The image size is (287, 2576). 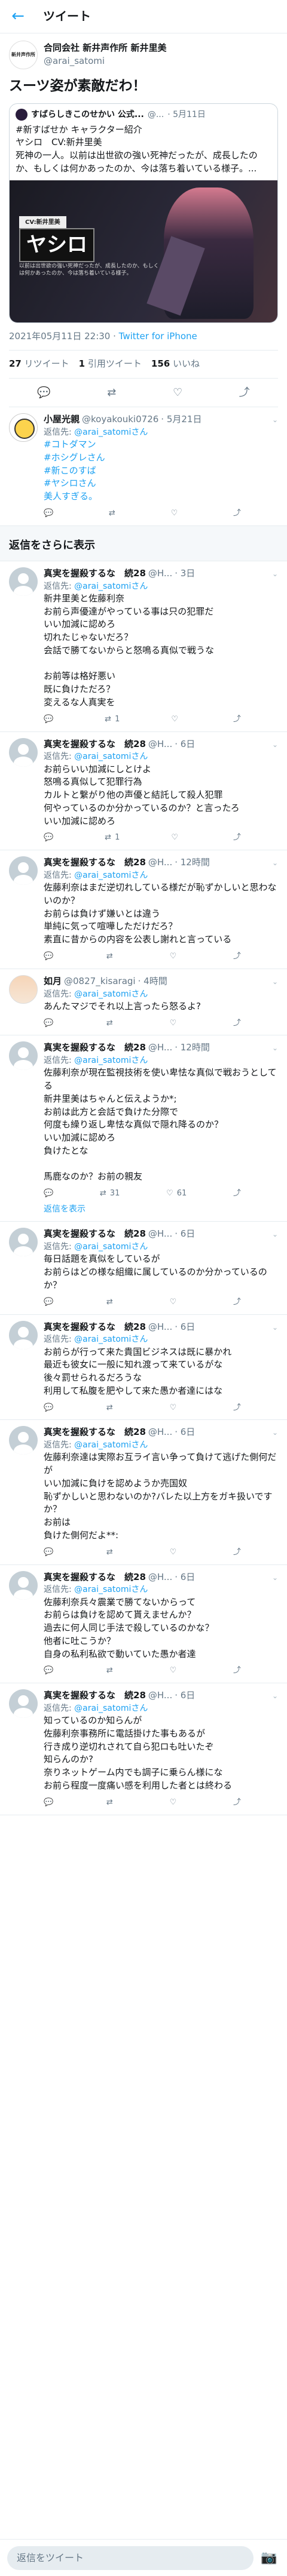 I want to click on back-arrow-icon: ←, so click(x=18, y=16).